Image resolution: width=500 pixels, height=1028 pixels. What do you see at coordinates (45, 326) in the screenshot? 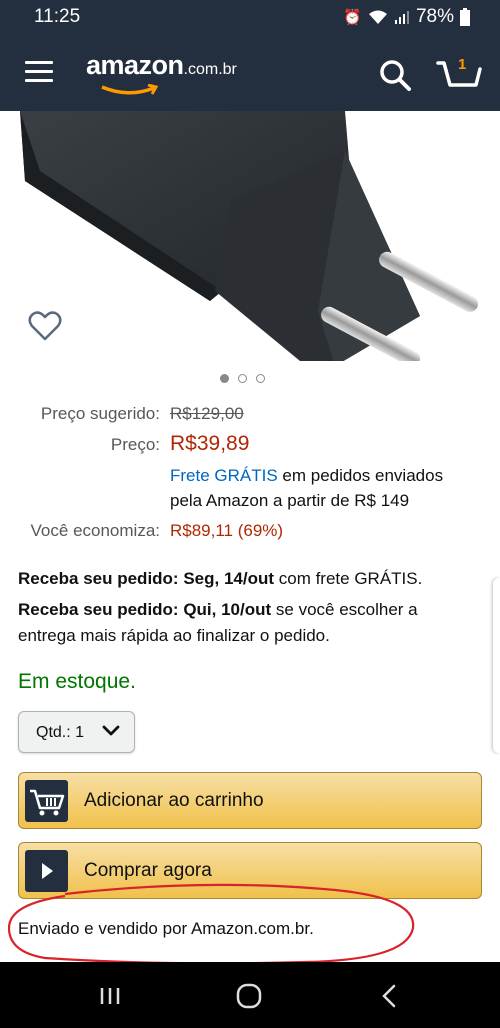
I see `wishlist-heart-icon` at bounding box center [45, 326].